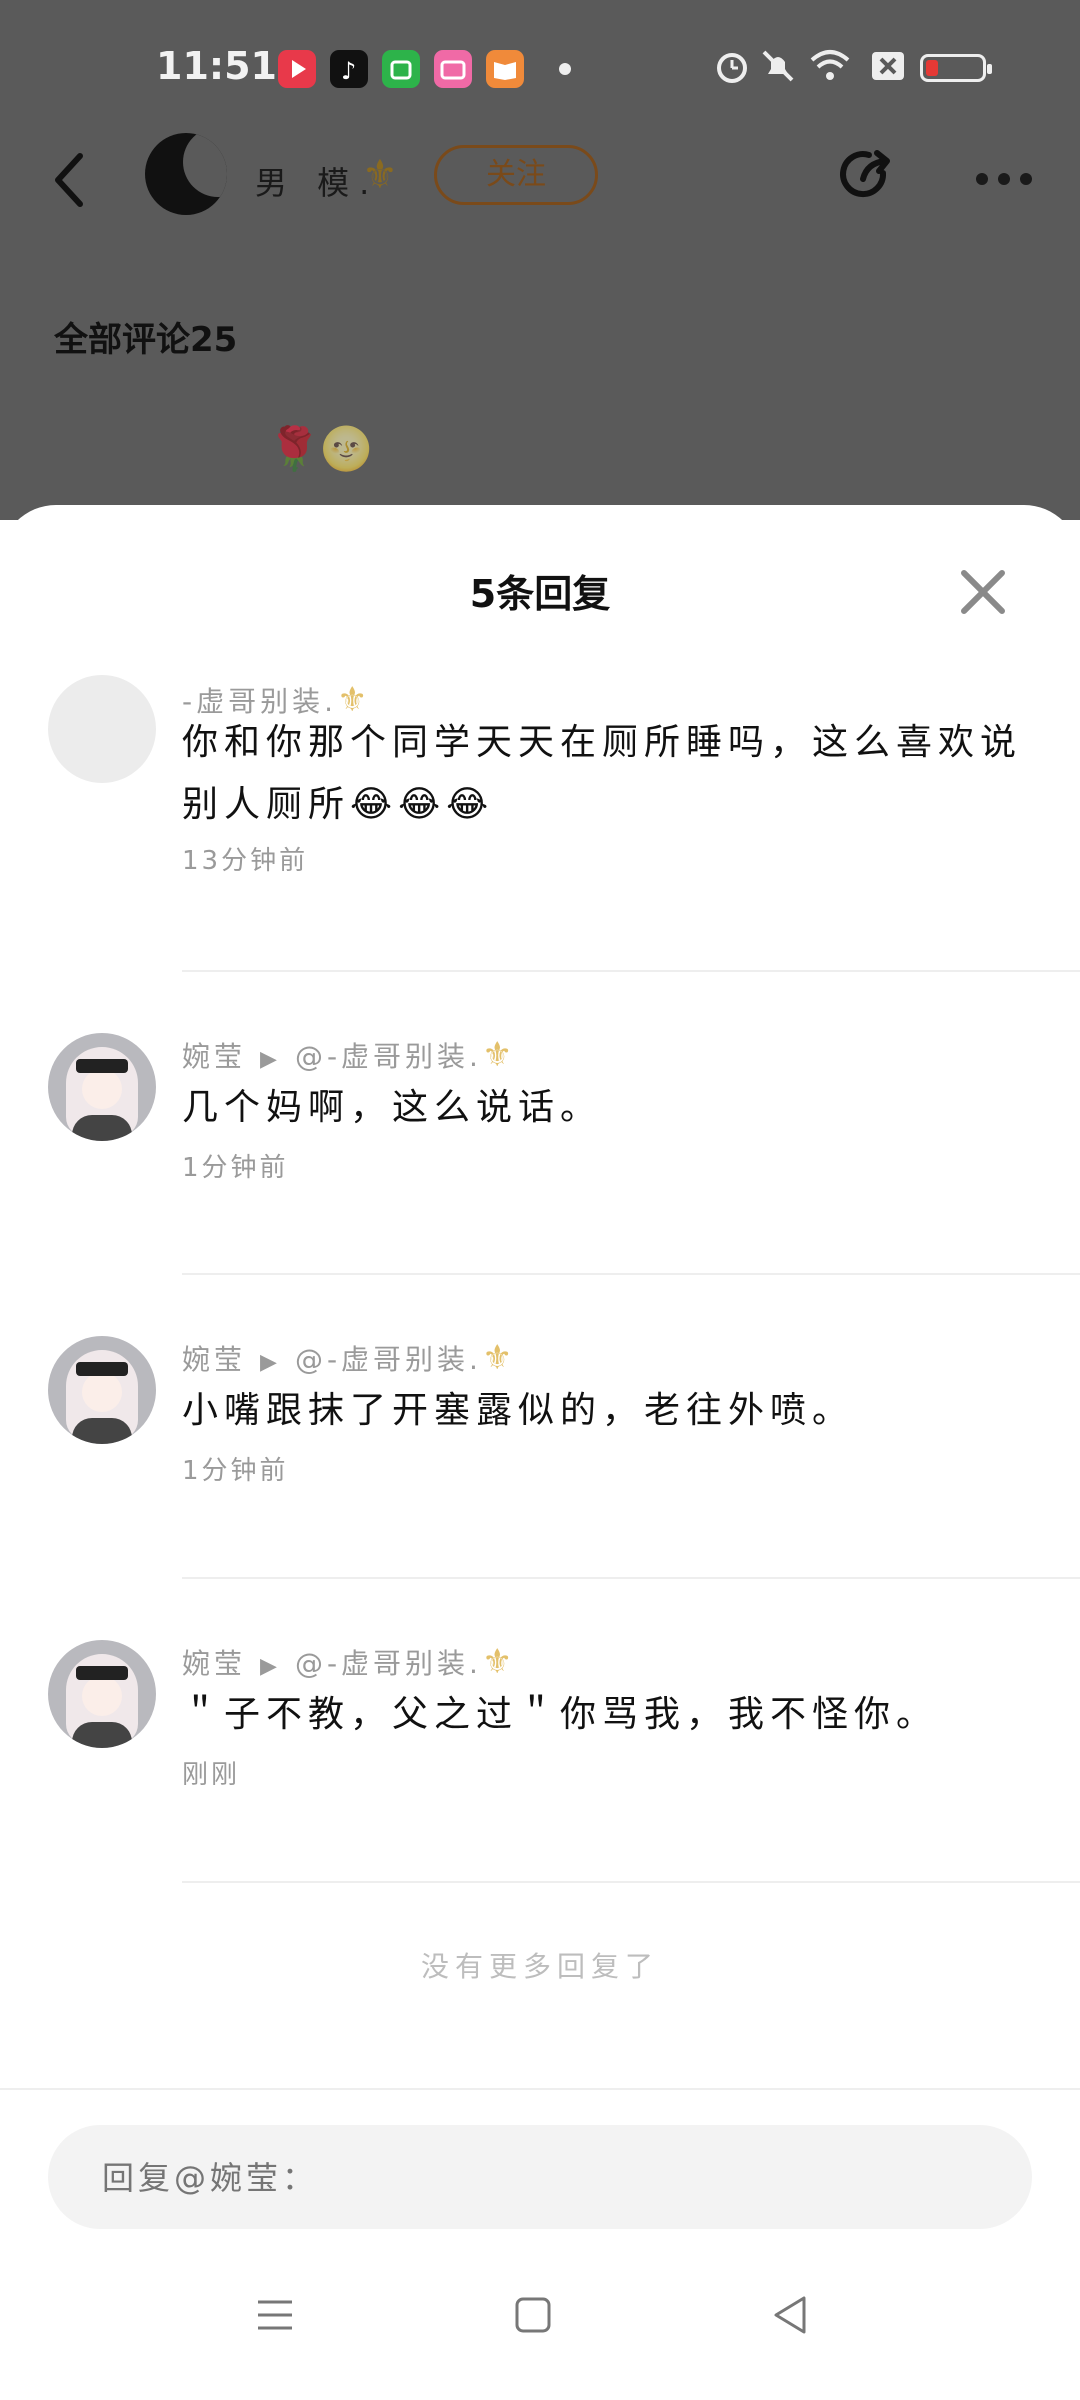 The width and height of the screenshot is (1080, 2400). I want to click on reply-text: 你和你那个同学天天在厕所睡吗，这么喜欢说别人厕所😂😂😂, so click(602, 773).